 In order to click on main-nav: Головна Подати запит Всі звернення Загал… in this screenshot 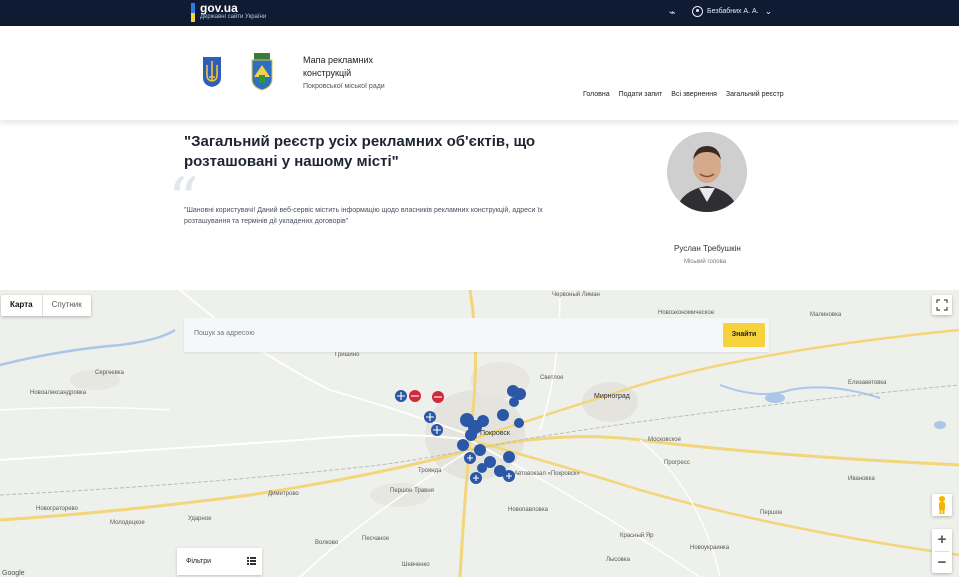, I will do `click(683, 94)`.